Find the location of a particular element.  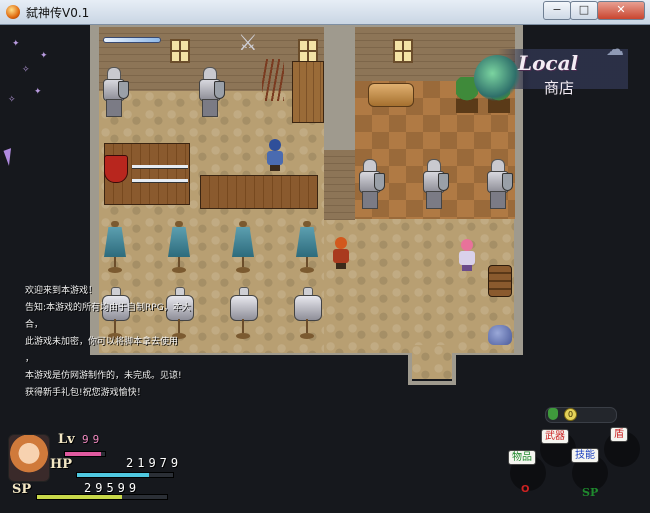

message-line: 告知:本游戏的所有均由于自制RPG，本大 is located at coordinates (108, 308).